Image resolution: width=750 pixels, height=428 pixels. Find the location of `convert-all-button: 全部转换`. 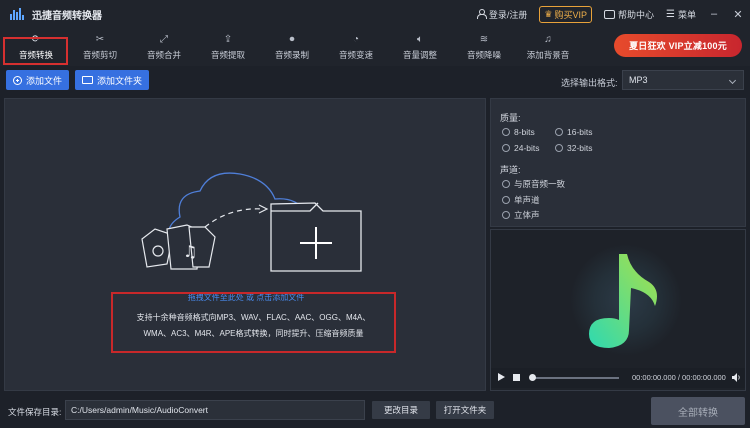

convert-all-button: 全部转换 is located at coordinates (698, 411).